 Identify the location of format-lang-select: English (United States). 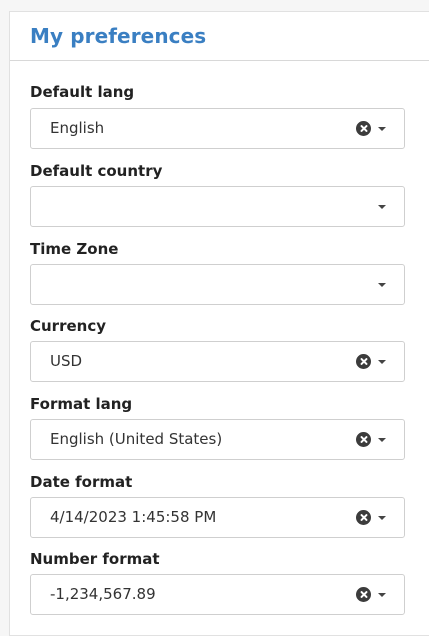
(217, 439).